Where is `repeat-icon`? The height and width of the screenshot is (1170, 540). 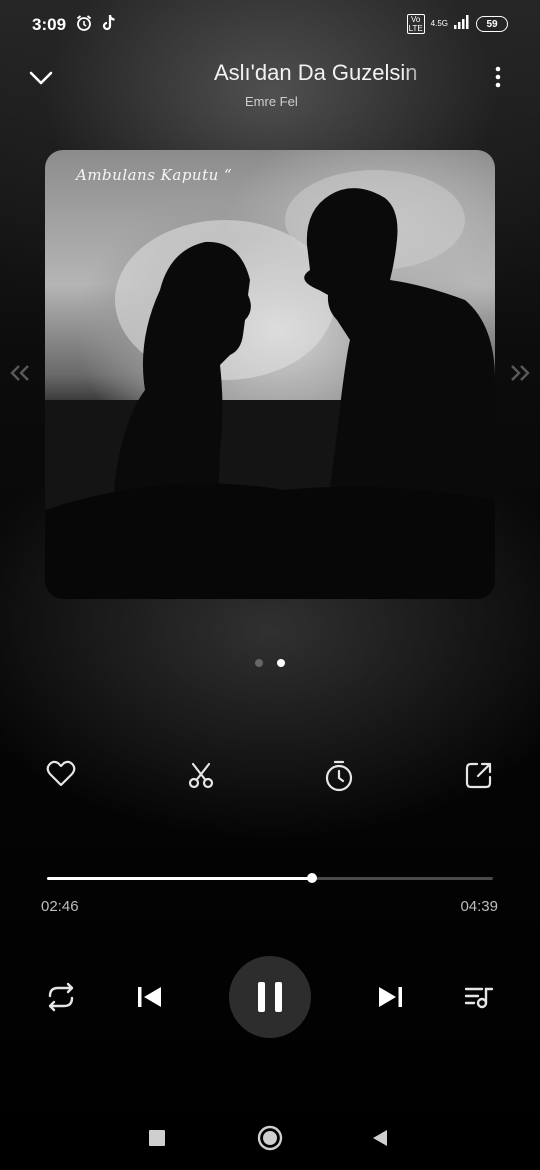 repeat-icon is located at coordinates (61, 997).